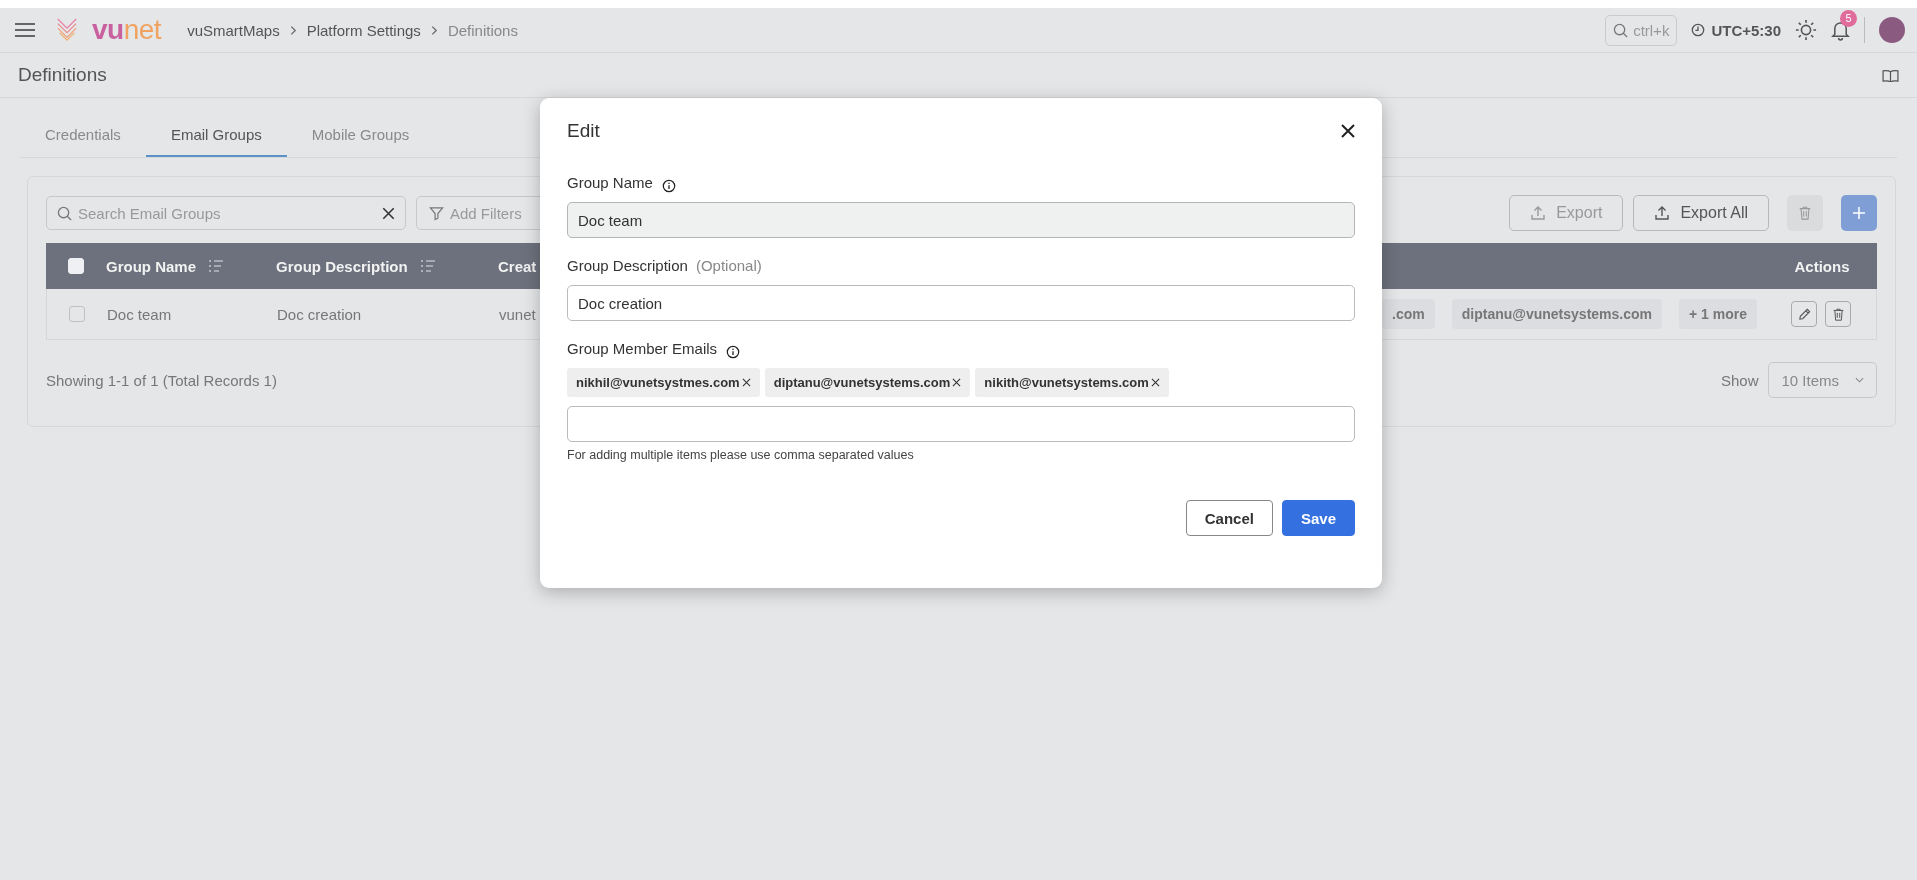 This screenshot has width=1917, height=880. What do you see at coordinates (216, 136) in the screenshot?
I see `tab: Email Groups` at bounding box center [216, 136].